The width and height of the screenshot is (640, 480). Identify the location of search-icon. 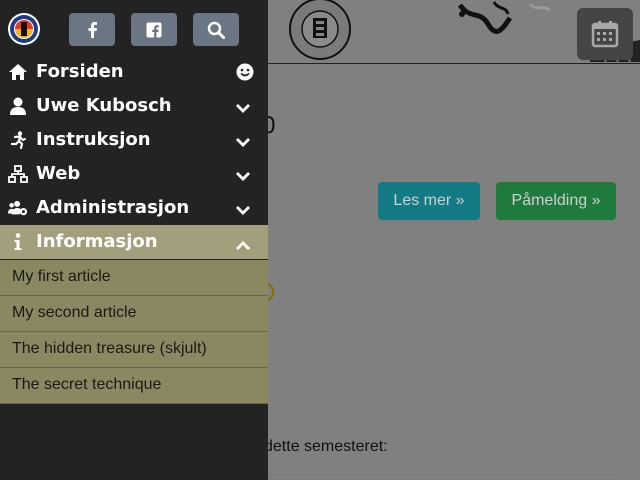
(216, 30).